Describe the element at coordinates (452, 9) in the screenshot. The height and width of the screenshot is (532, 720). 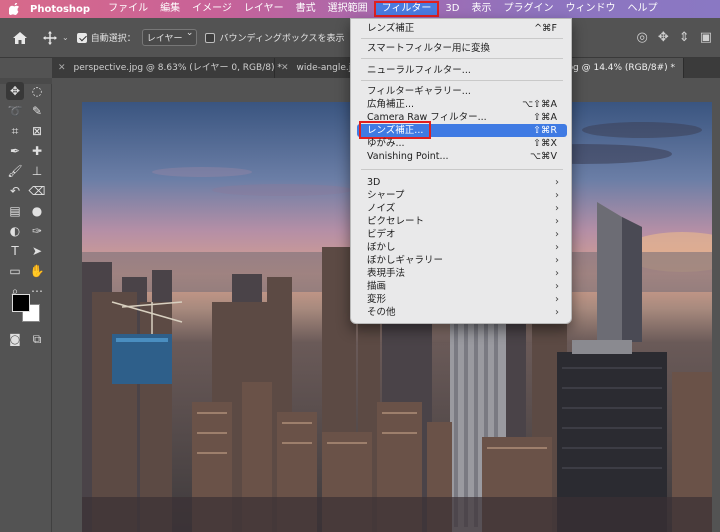
I see `menu-3d: 3D` at that location.